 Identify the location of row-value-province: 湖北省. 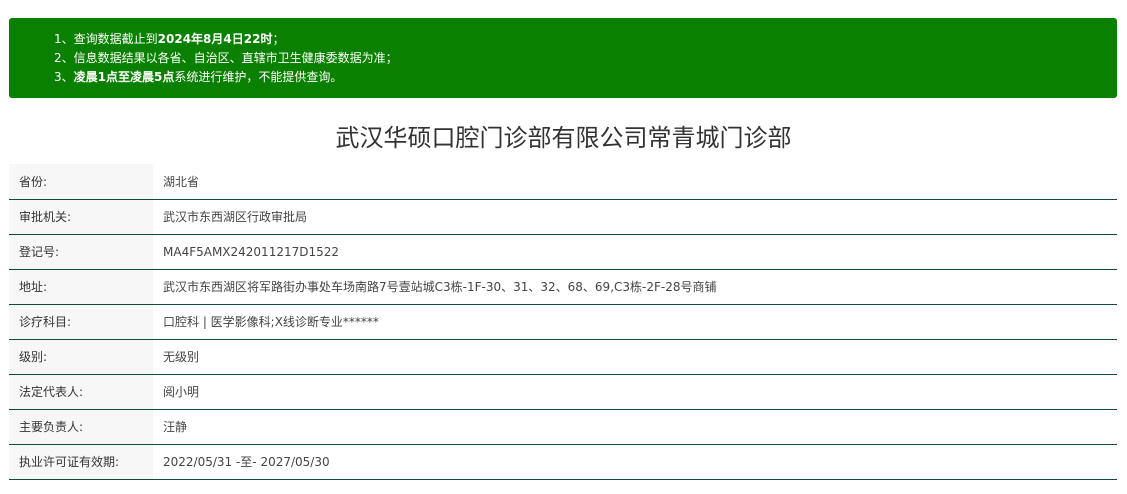
(635, 182).